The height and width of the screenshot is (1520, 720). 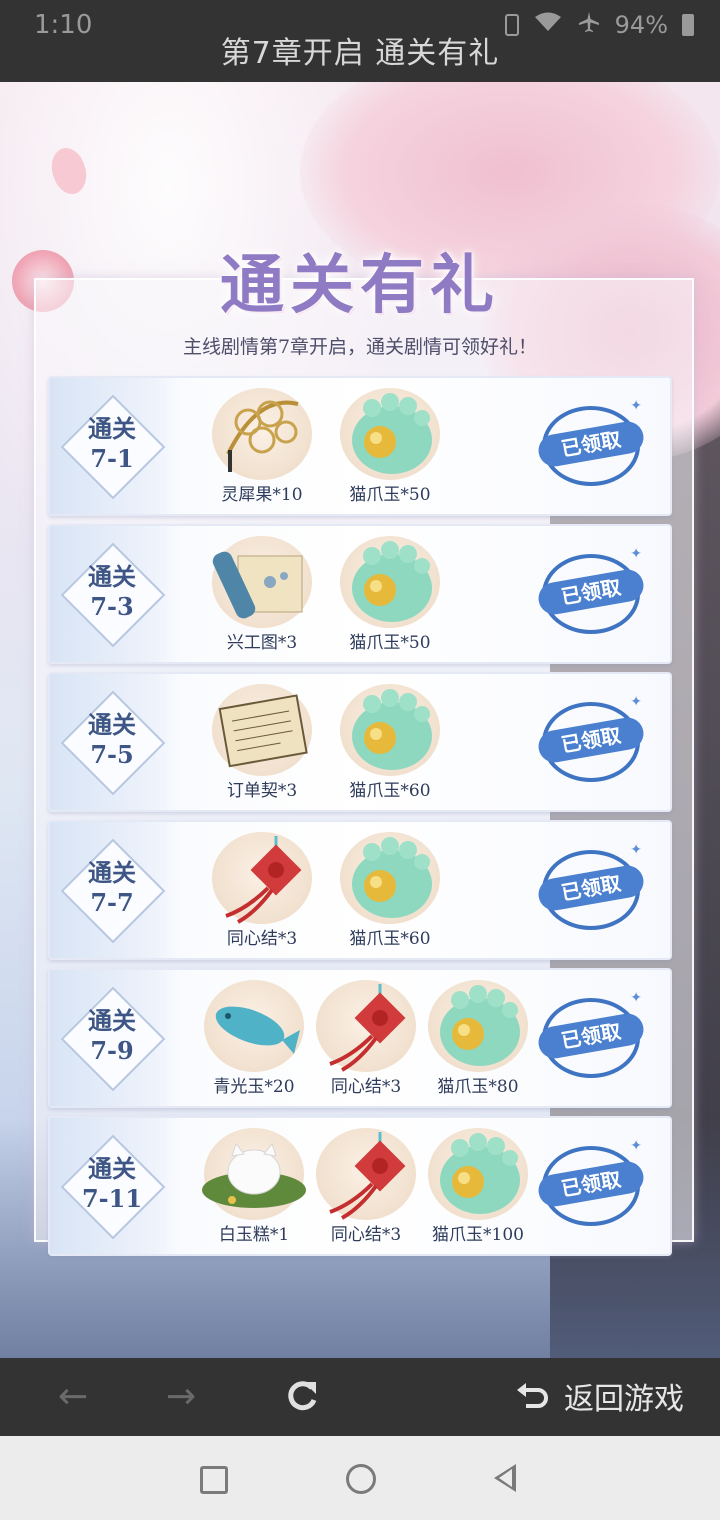 I want to click on reward-item: 青光玉*20, so click(x=254, y=1037).